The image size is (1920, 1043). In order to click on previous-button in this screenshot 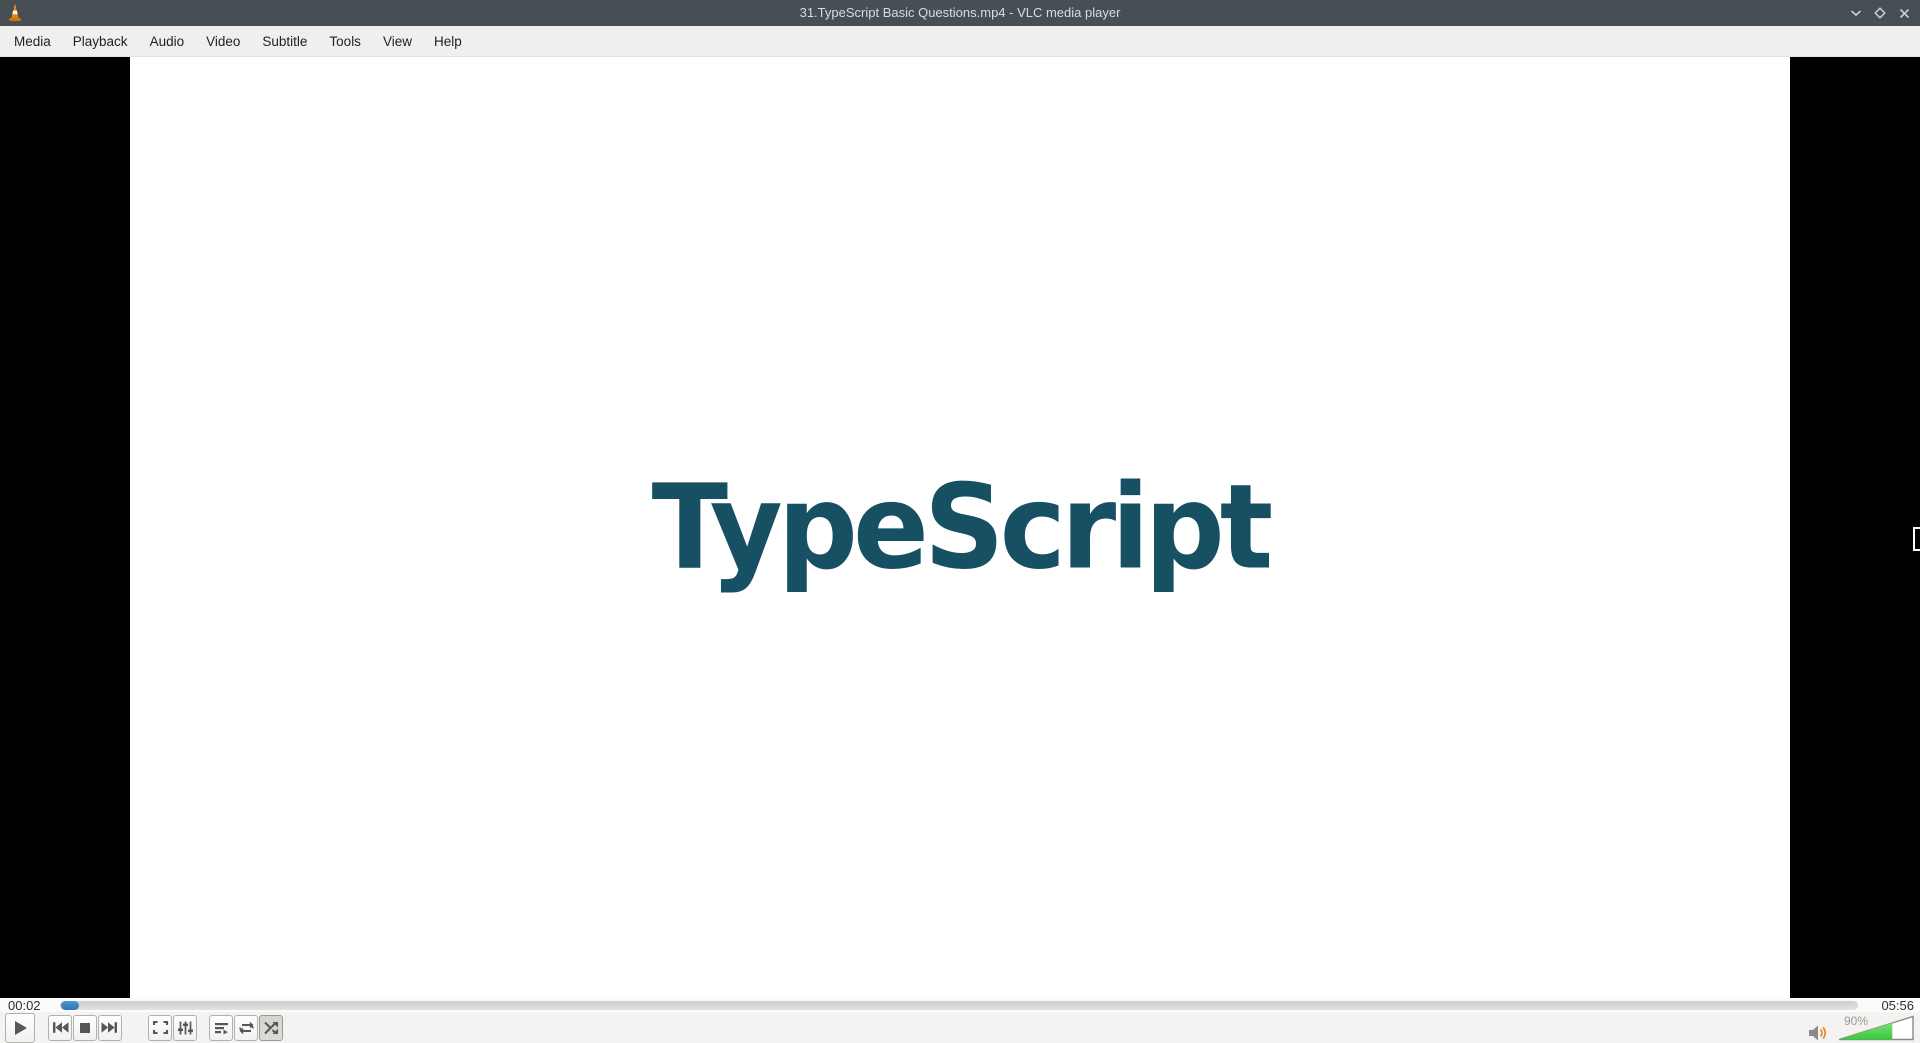, I will do `click(60, 1027)`.